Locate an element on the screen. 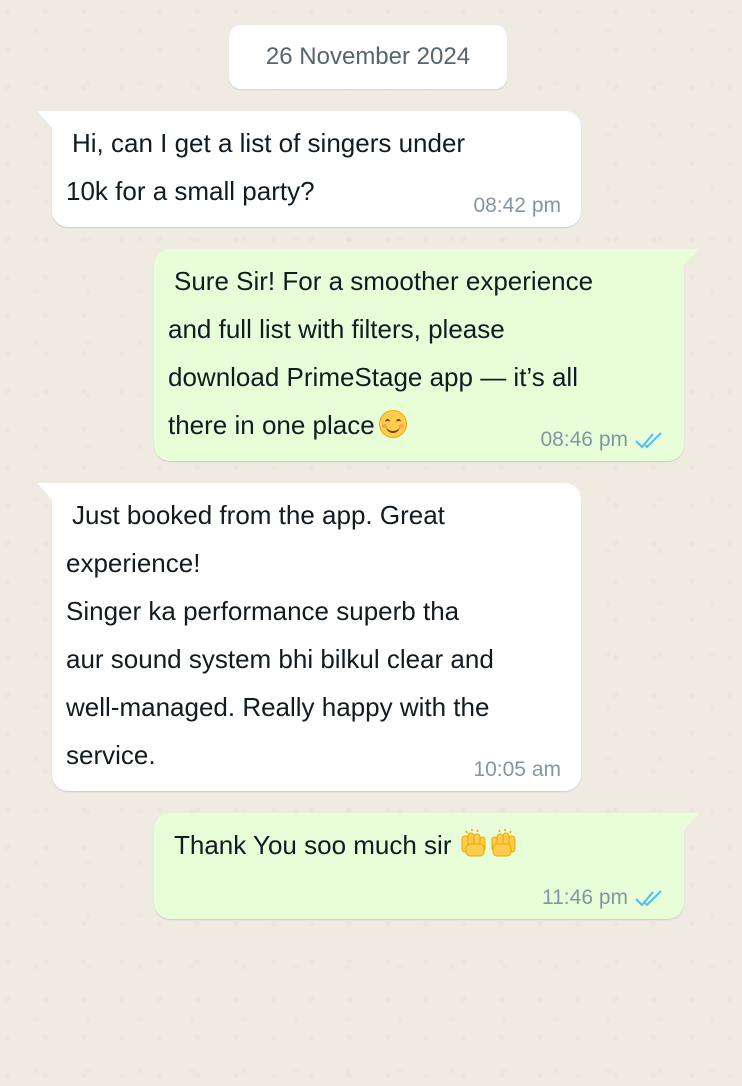 The height and width of the screenshot is (1086, 742). message-meta: 10:05 am is located at coordinates (517, 770).